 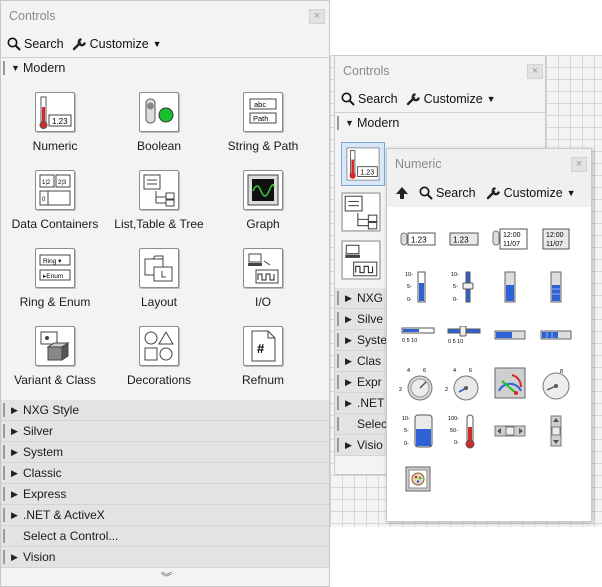 What do you see at coordinates (15, 68) in the screenshot?
I see `expanded-triangle-icon: ▼` at bounding box center [15, 68].